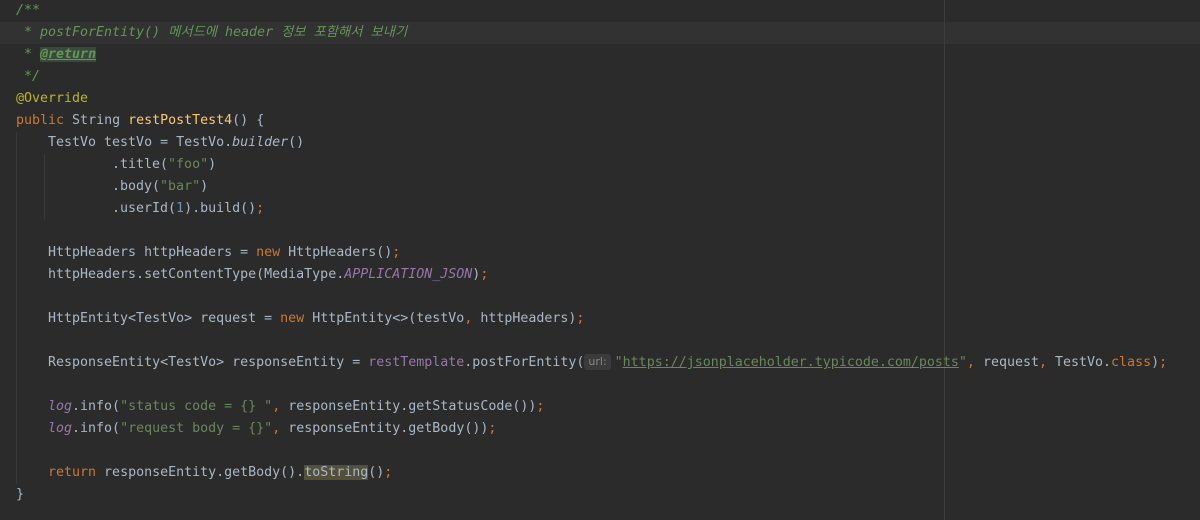  I want to click on userid-number: 1, so click(180, 208).